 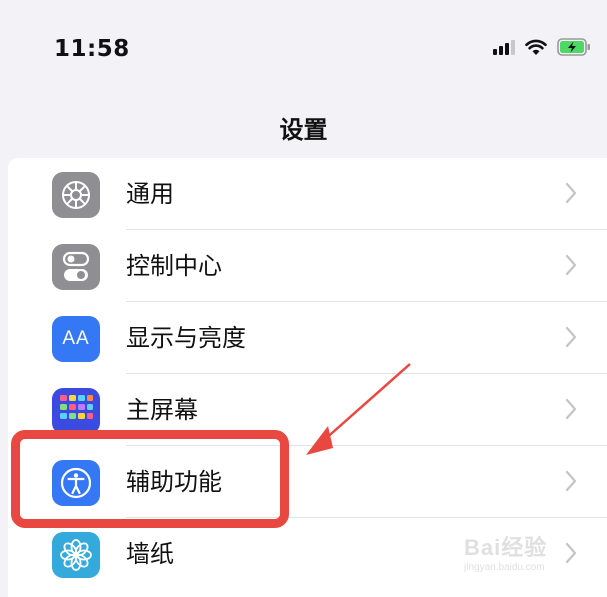 What do you see at coordinates (76, 195) in the screenshot?
I see `gear-icon` at bounding box center [76, 195].